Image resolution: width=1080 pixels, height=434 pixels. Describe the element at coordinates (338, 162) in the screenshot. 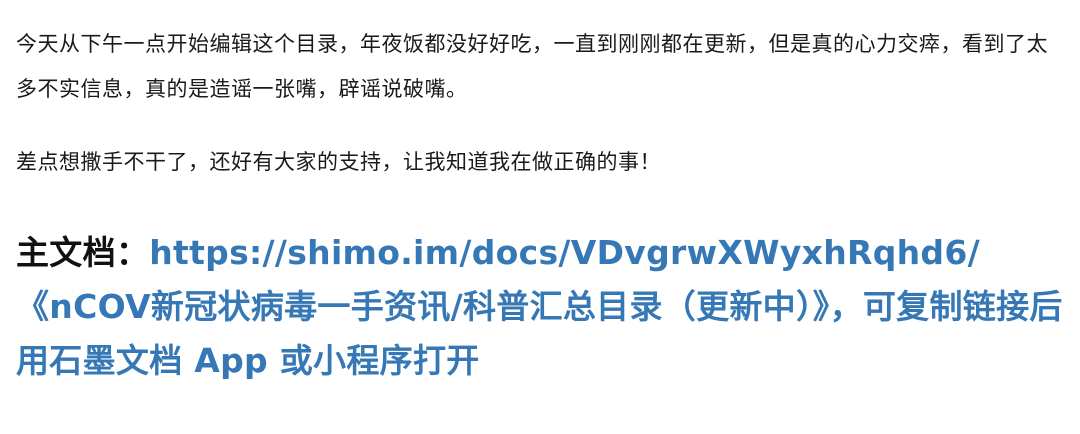

I see `support-paragraph: 差点想撒手不干了，还好有大家的支持，让我知道我在做正确的事！` at that location.